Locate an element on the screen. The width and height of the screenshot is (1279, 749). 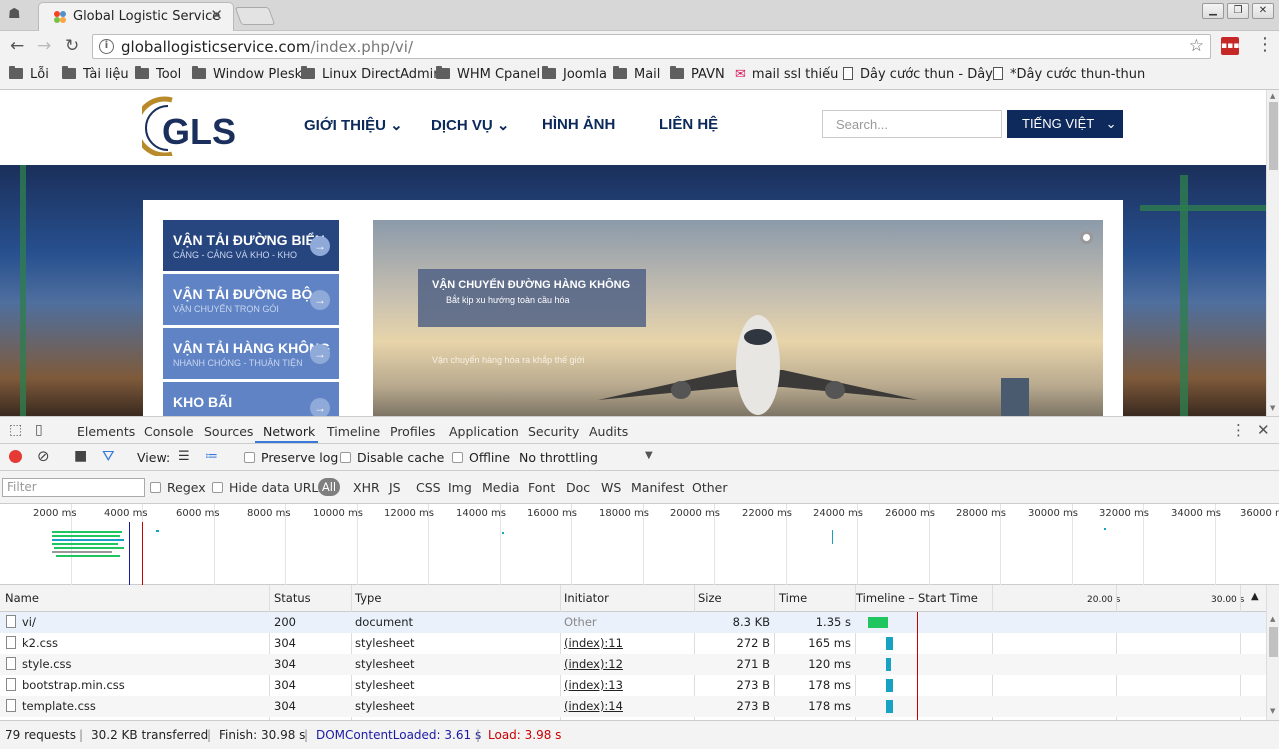
filter-xhr: XHR is located at coordinates (366, 487).